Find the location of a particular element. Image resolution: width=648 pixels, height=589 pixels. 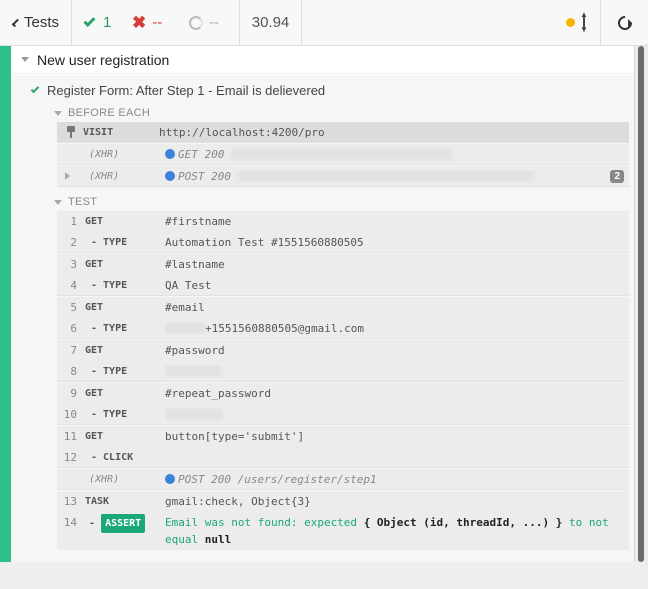

command-get: 11 GET button[type='submit'] is located at coordinates (343, 436).